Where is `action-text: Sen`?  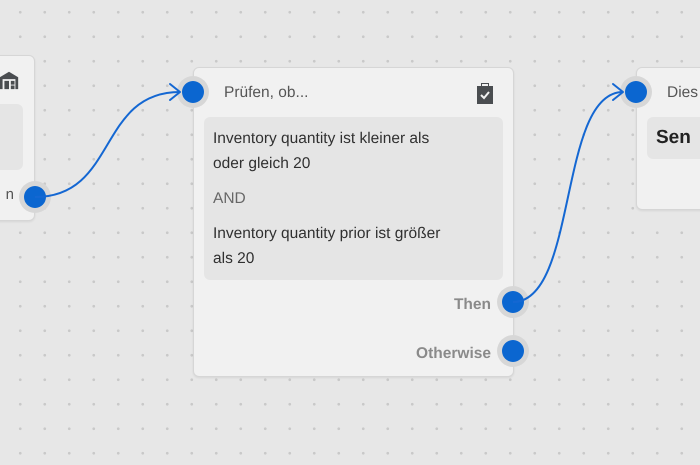 action-text: Sen is located at coordinates (673, 138).